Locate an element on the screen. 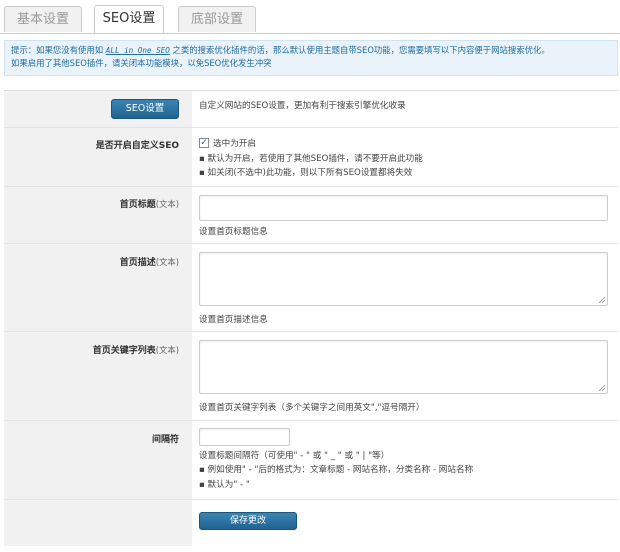 The width and height of the screenshot is (620, 552). home-keywords-type: (文本) is located at coordinates (167, 350).